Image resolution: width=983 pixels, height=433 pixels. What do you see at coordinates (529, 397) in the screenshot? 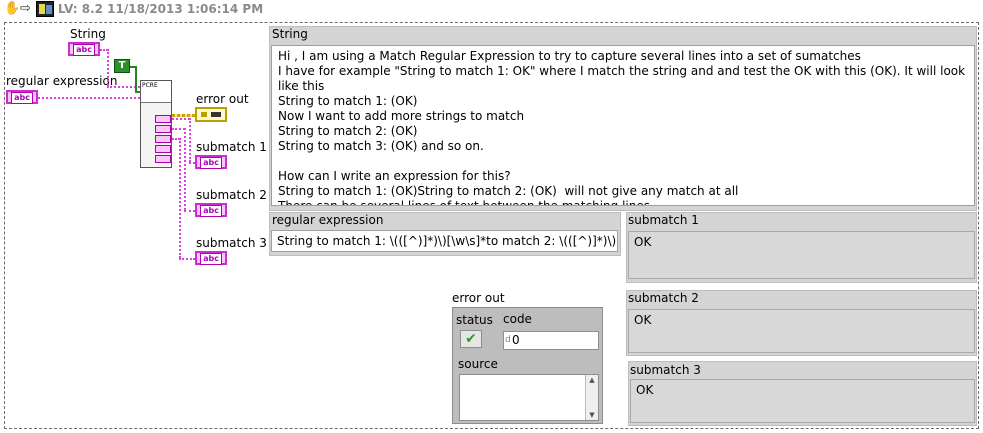
I see `source-field: ▲ ▼` at bounding box center [529, 397].